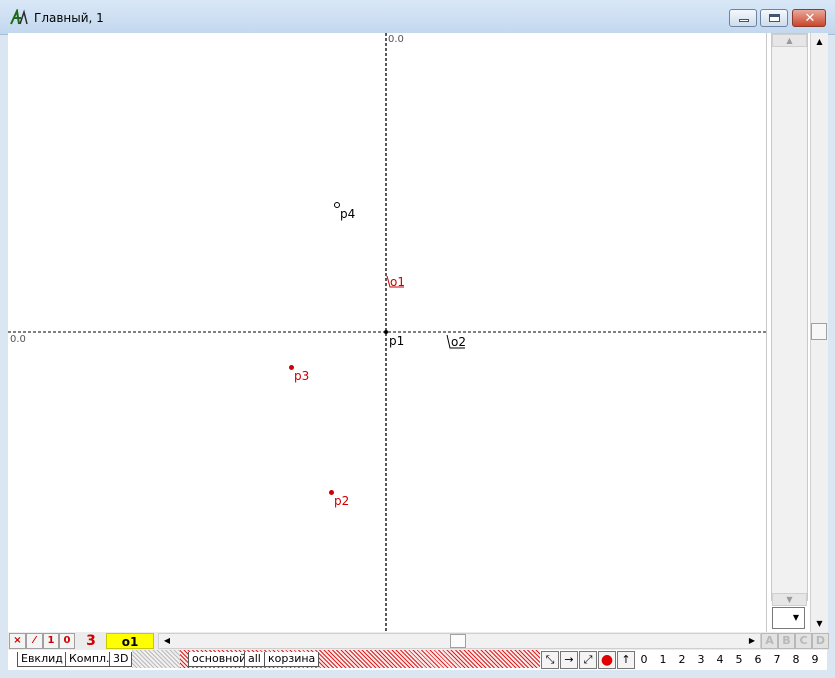  What do you see at coordinates (121, 659) in the screenshot?
I see `tab-3d: 3D` at bounding box center [121, 659].